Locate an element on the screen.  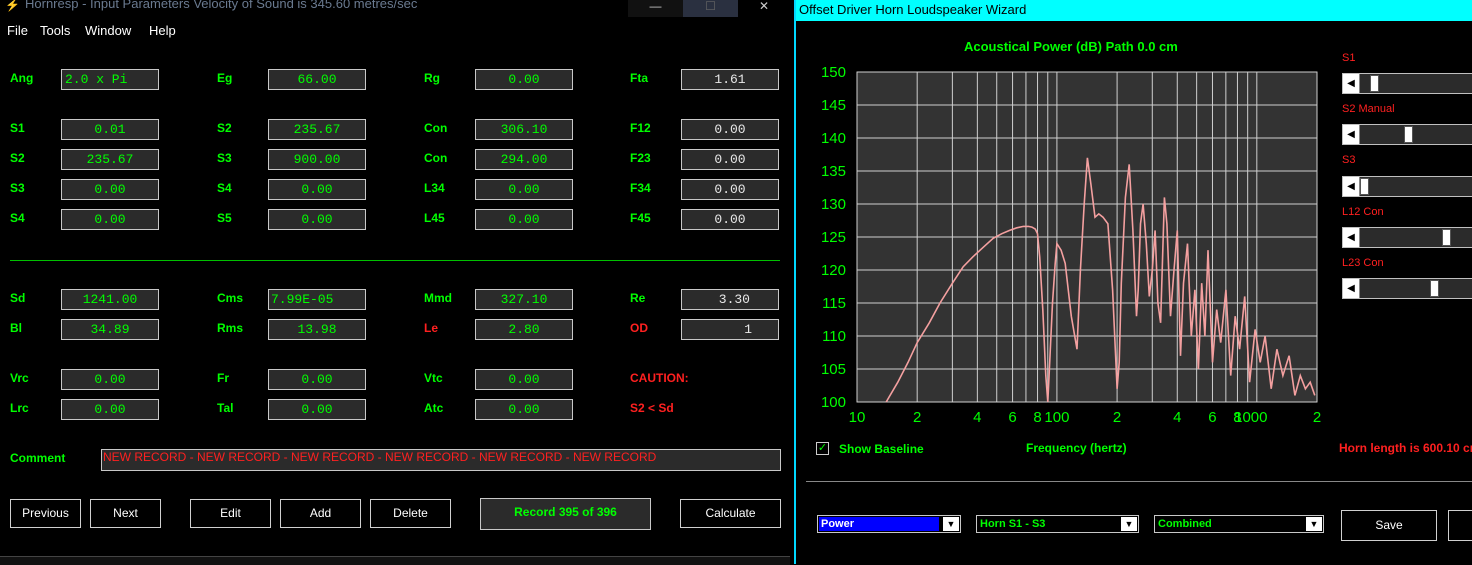
con1-field: 306.10 is located at coordinates (524, 129).